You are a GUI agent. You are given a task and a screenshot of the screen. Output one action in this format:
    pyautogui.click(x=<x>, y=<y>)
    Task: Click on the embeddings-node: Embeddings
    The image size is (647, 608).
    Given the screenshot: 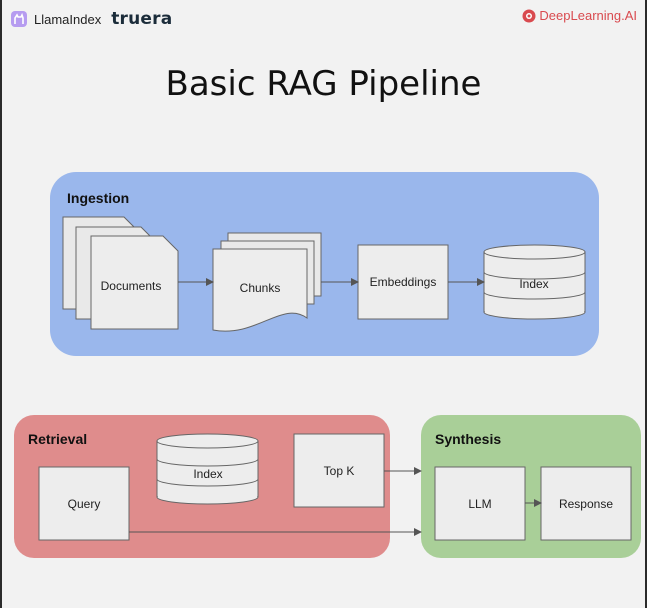 What is the action you would take?
    pyautogui.click(x=403, y=282)
    